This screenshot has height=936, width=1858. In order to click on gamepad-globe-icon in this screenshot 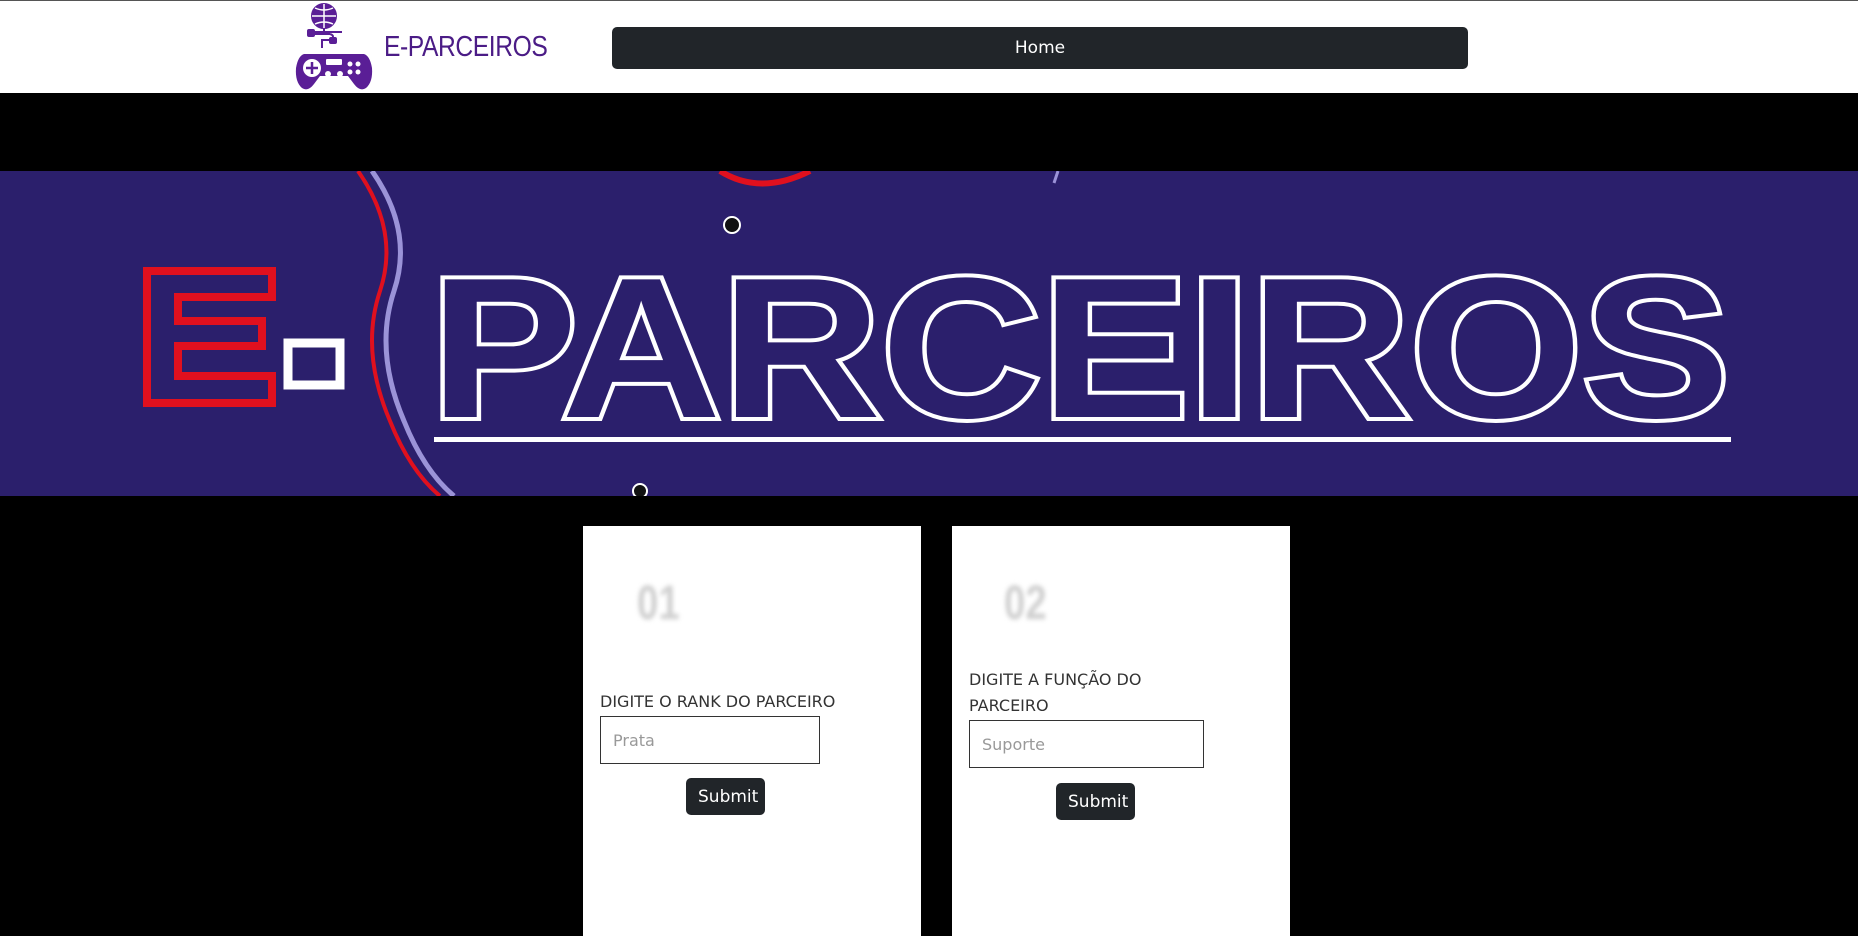, I will do `click(334, 46)`.